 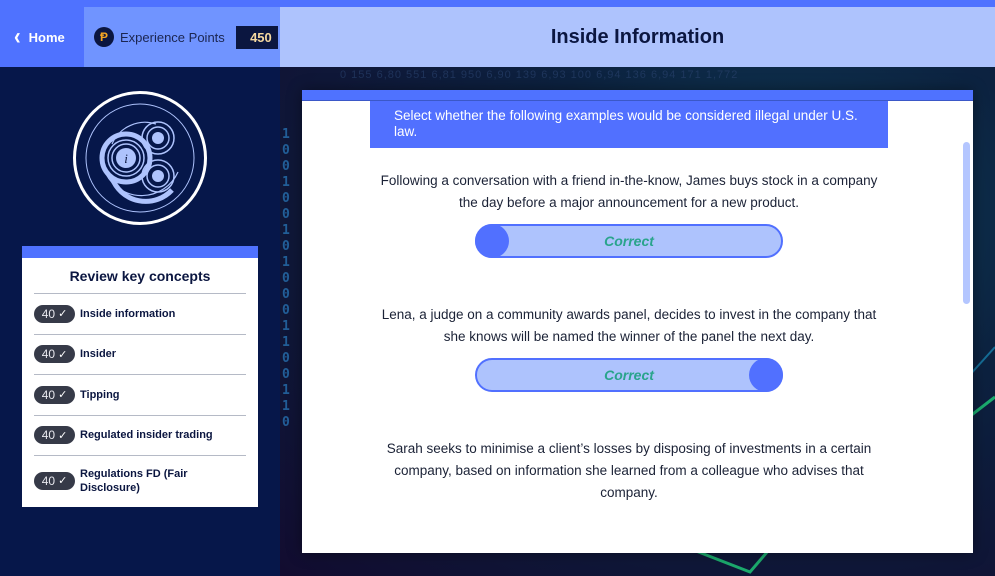 I want to click on concept-label: Tipping, so click(x=100, y=394).